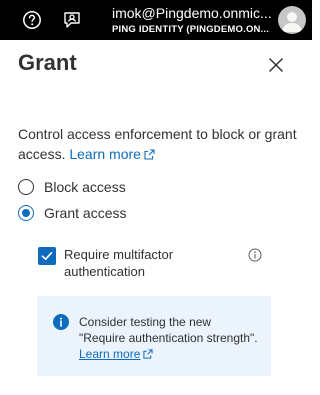  I want to click on learn-more-label: Learn more, so click(105, 154).